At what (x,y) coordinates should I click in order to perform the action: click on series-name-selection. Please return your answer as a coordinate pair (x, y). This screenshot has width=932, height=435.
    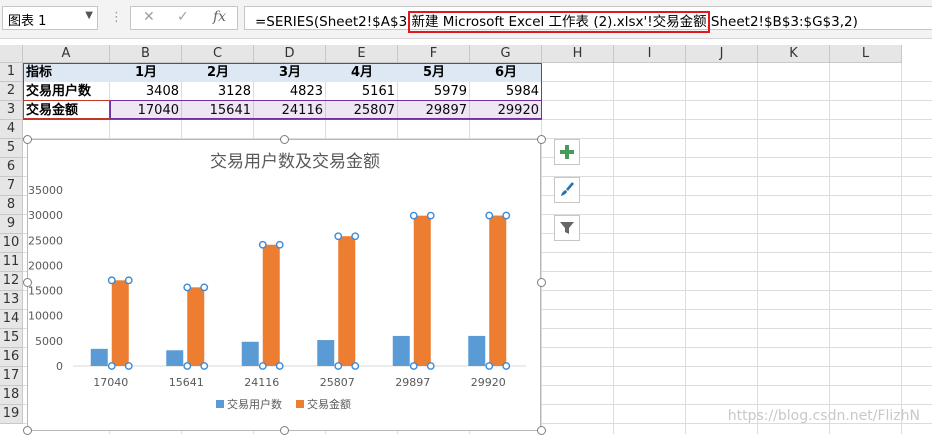
    Looking at the image, I should click on (66, 109).